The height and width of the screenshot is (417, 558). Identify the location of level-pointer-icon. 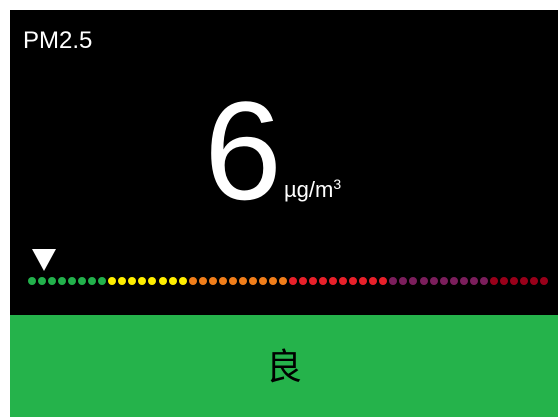
(44, 260).